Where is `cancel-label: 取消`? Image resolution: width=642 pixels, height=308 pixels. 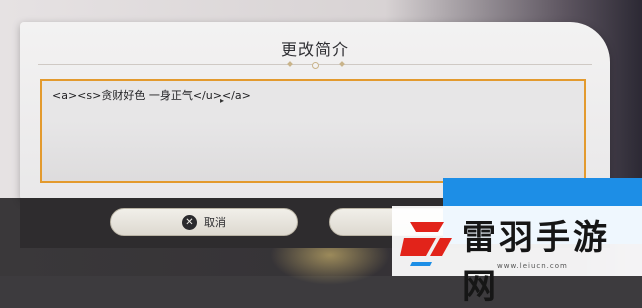
cancel-label: 取消 is located at coordinates (215, 222).